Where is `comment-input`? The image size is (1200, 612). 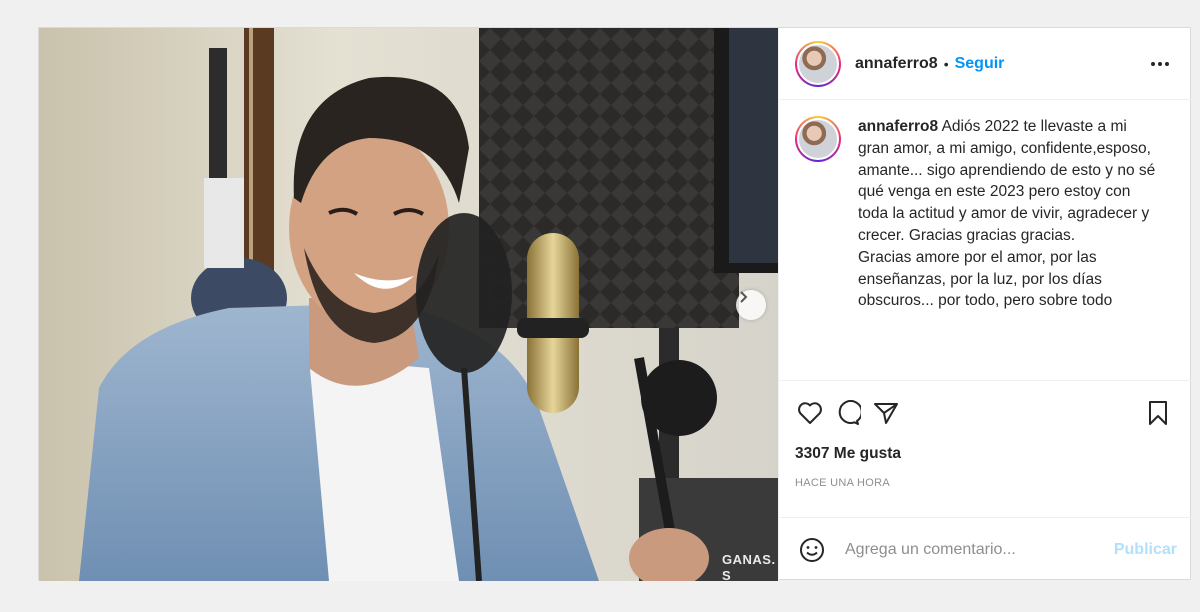 comment-input is located at coordinates (970, 549).